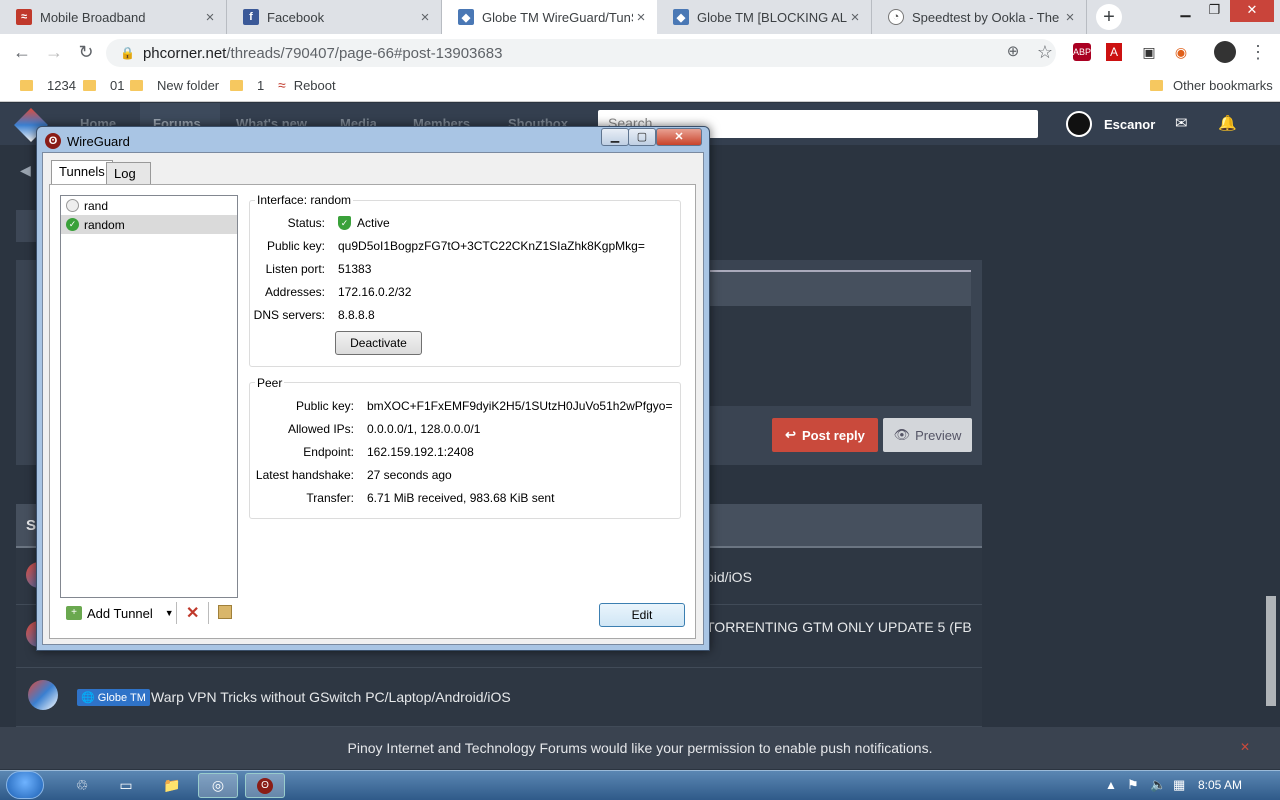 The image size is (1280, 800). I want to click on bookmark-other: Other bookmarks, so click(1211, 85).